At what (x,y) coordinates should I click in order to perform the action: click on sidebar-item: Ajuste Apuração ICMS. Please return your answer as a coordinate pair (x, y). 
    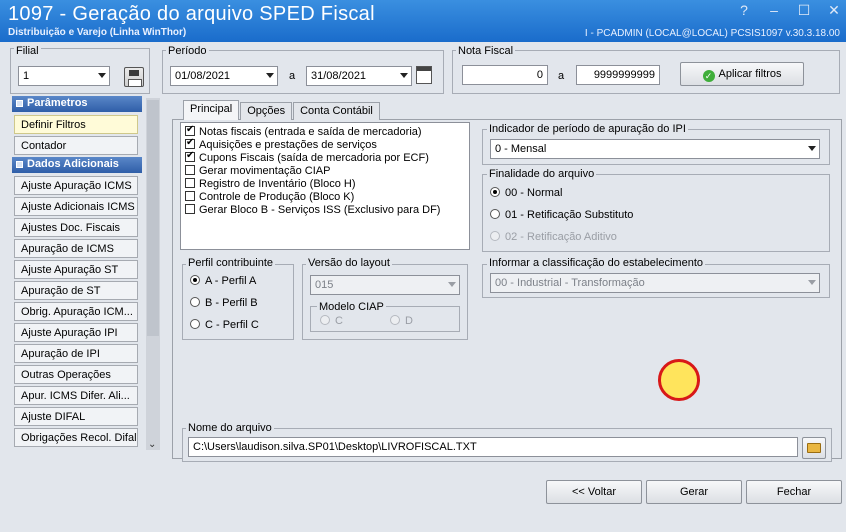
    Looking at the image, I should click on (76, 185).